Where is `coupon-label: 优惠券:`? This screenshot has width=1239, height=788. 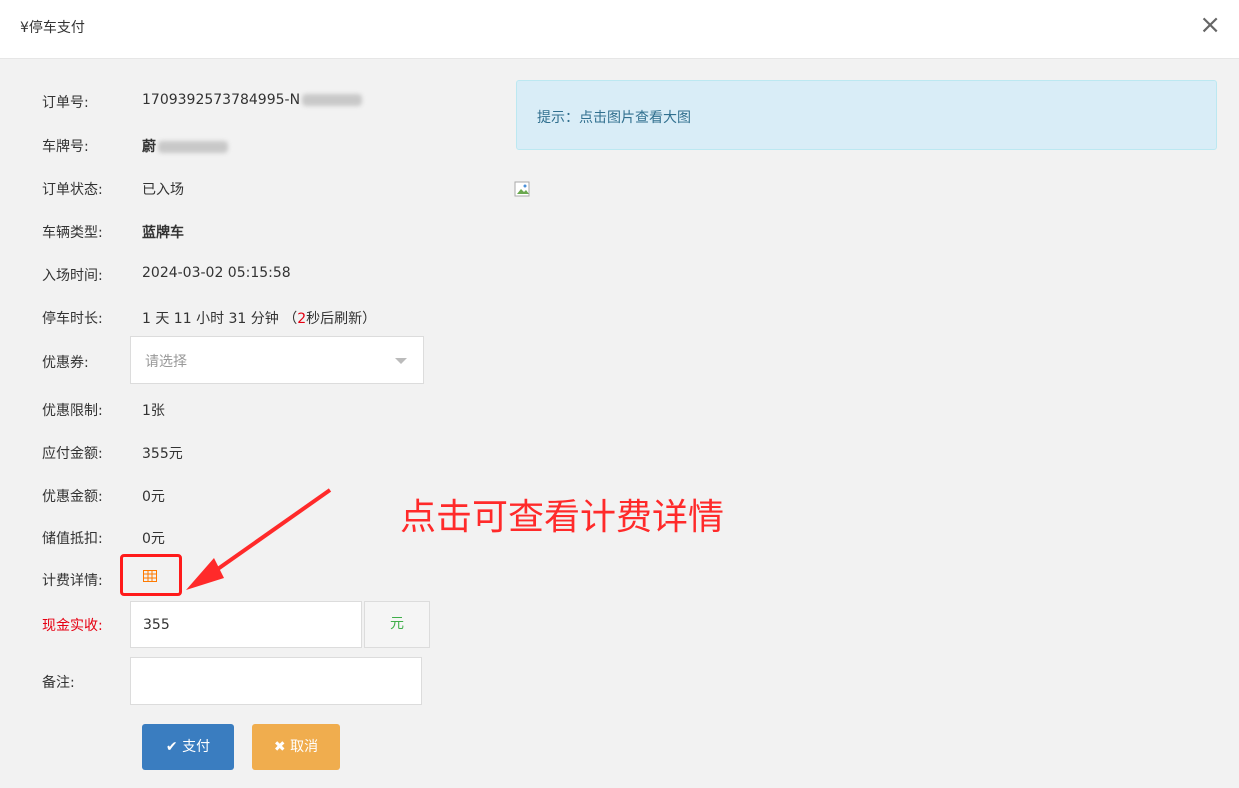
coupon-label: 优惠券: is located at coordinates (65, 363).